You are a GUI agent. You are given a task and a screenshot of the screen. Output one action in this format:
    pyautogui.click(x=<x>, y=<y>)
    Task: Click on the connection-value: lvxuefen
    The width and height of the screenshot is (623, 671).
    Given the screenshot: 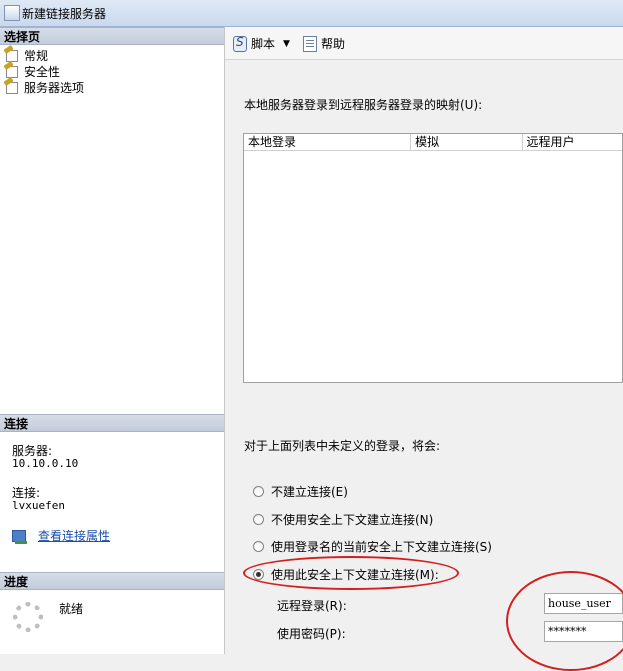 What is the action you would take?
    pyautogui.click(x=38, y=505)
    